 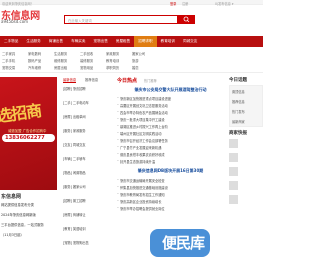 What do you see at coordinates (86, 67) in the screenshot?
I see `category-link: 宠物用品` at bounding box center [86, 67].